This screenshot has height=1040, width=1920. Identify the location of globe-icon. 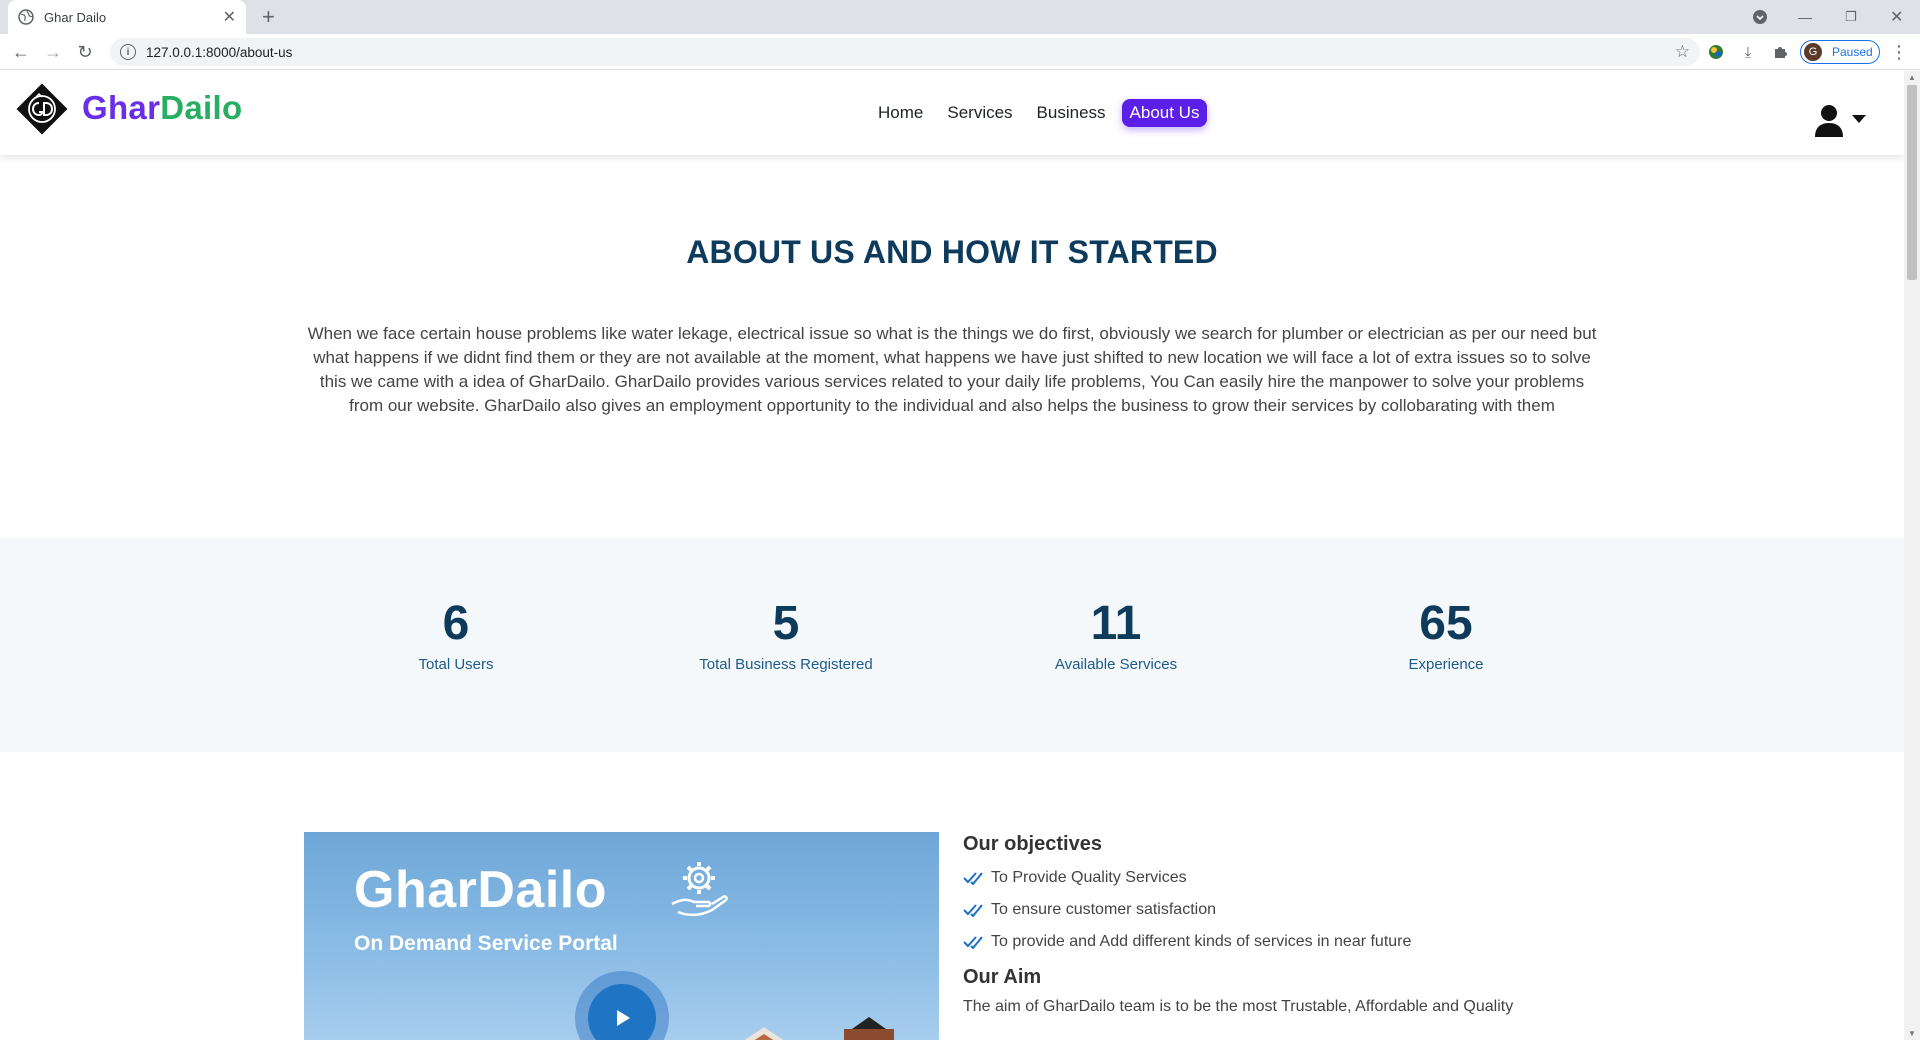
(26, 17).